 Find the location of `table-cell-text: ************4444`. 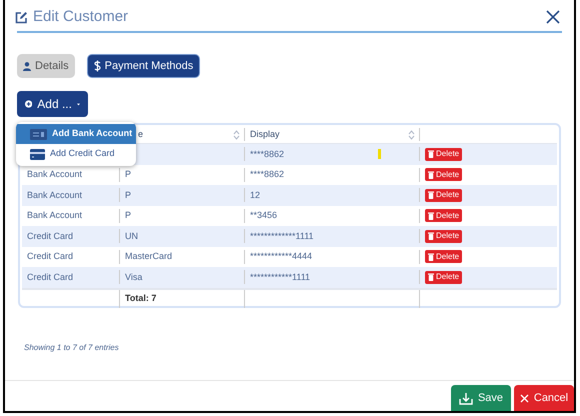

table-cell-text: ************4444 is located at coordinates (281, 256).